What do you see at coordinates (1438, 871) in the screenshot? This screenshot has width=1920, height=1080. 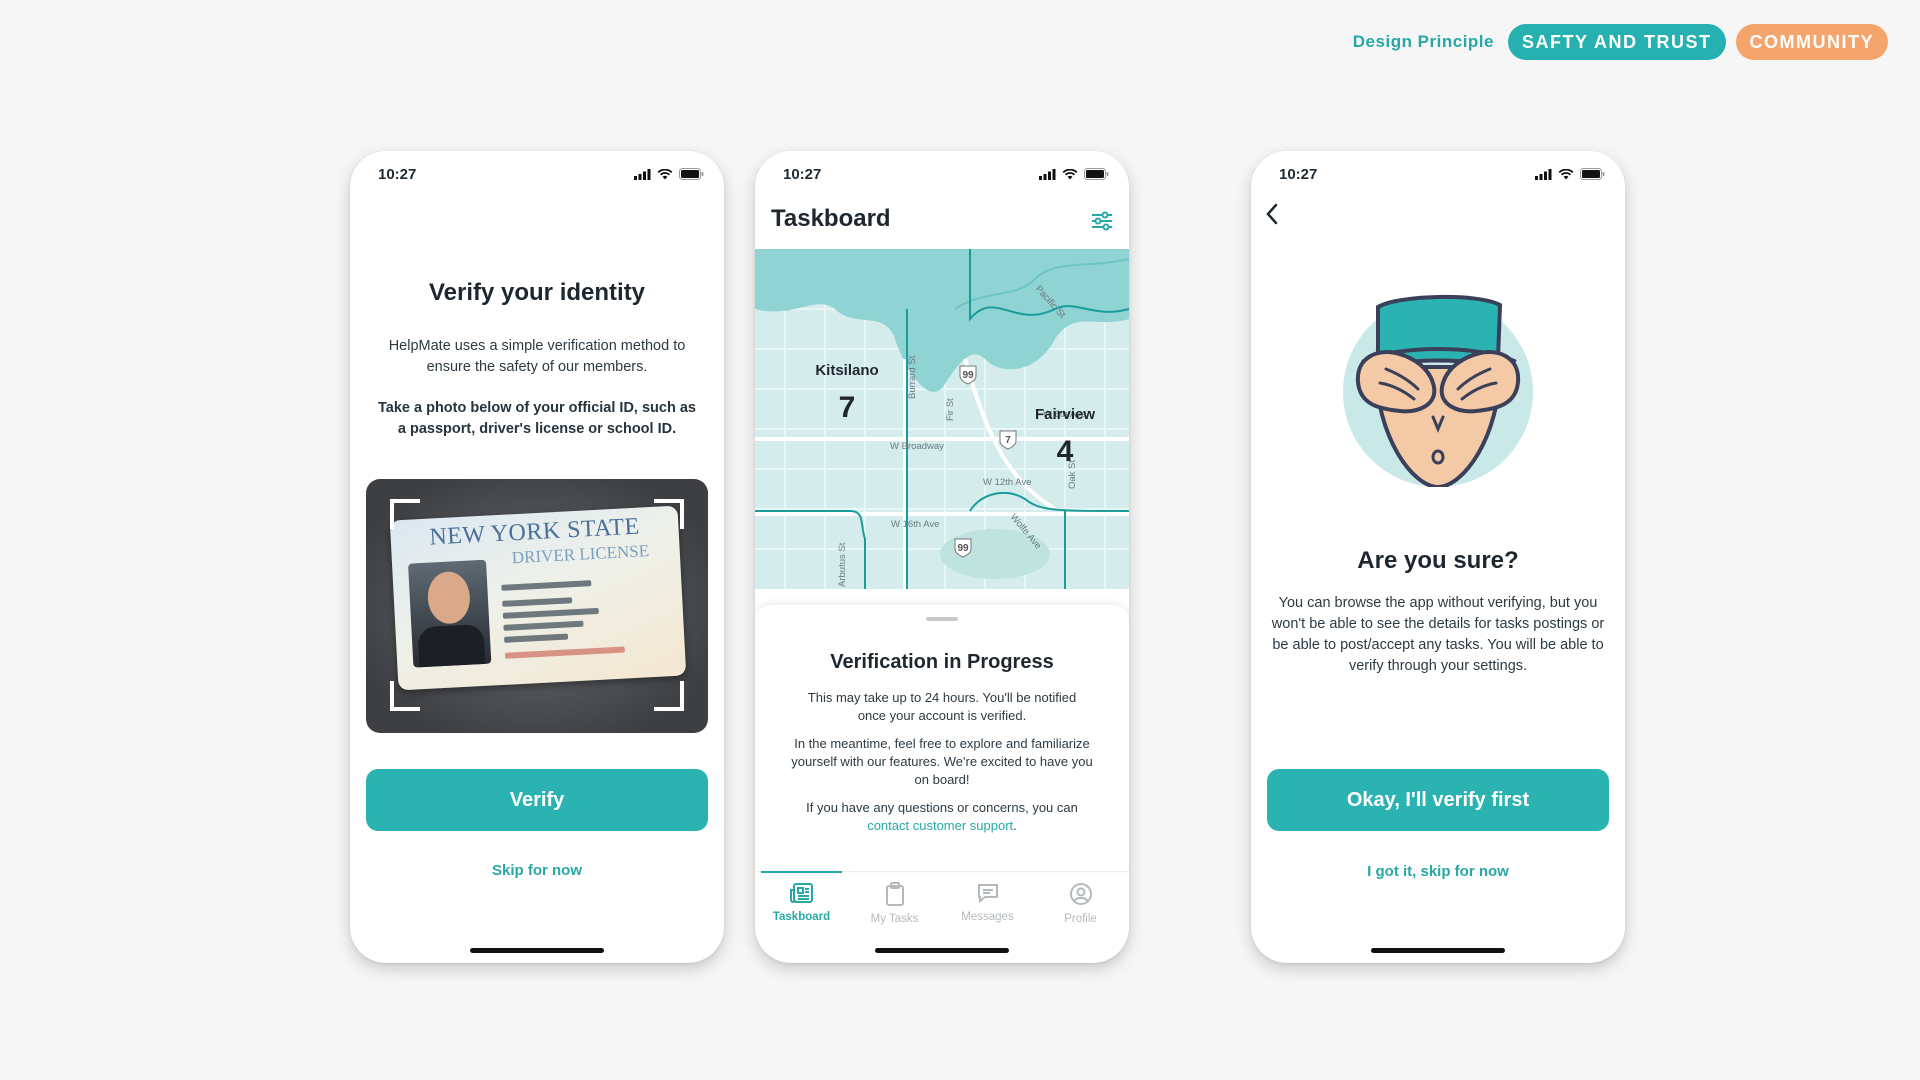 I see `skip-for-now-link: I got it, skip for now` at bounding box center [1438, 871].